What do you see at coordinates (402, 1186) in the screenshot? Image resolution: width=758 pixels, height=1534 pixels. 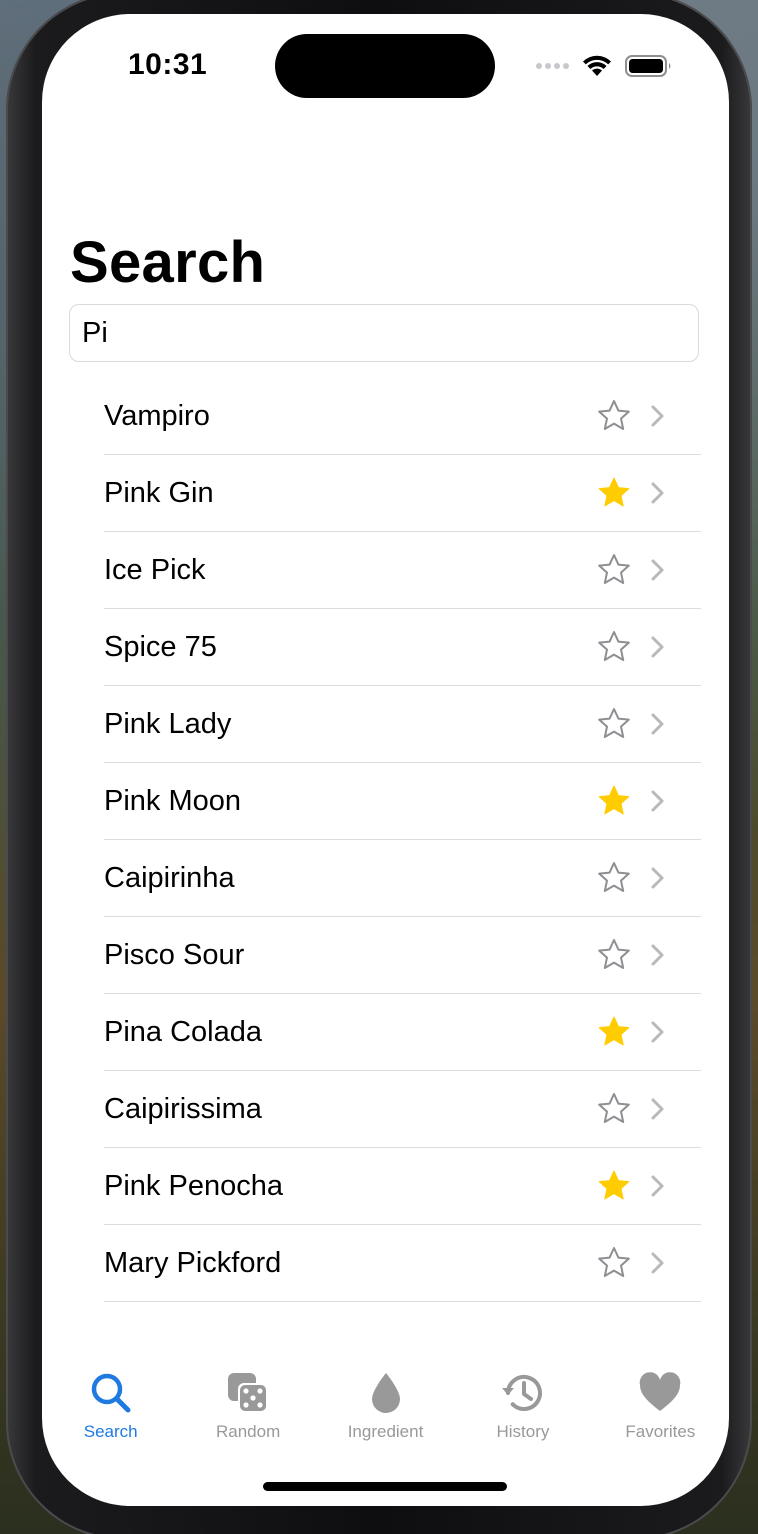 I see `list-item: Pink Penocha` at bounding box center [402, 1186].